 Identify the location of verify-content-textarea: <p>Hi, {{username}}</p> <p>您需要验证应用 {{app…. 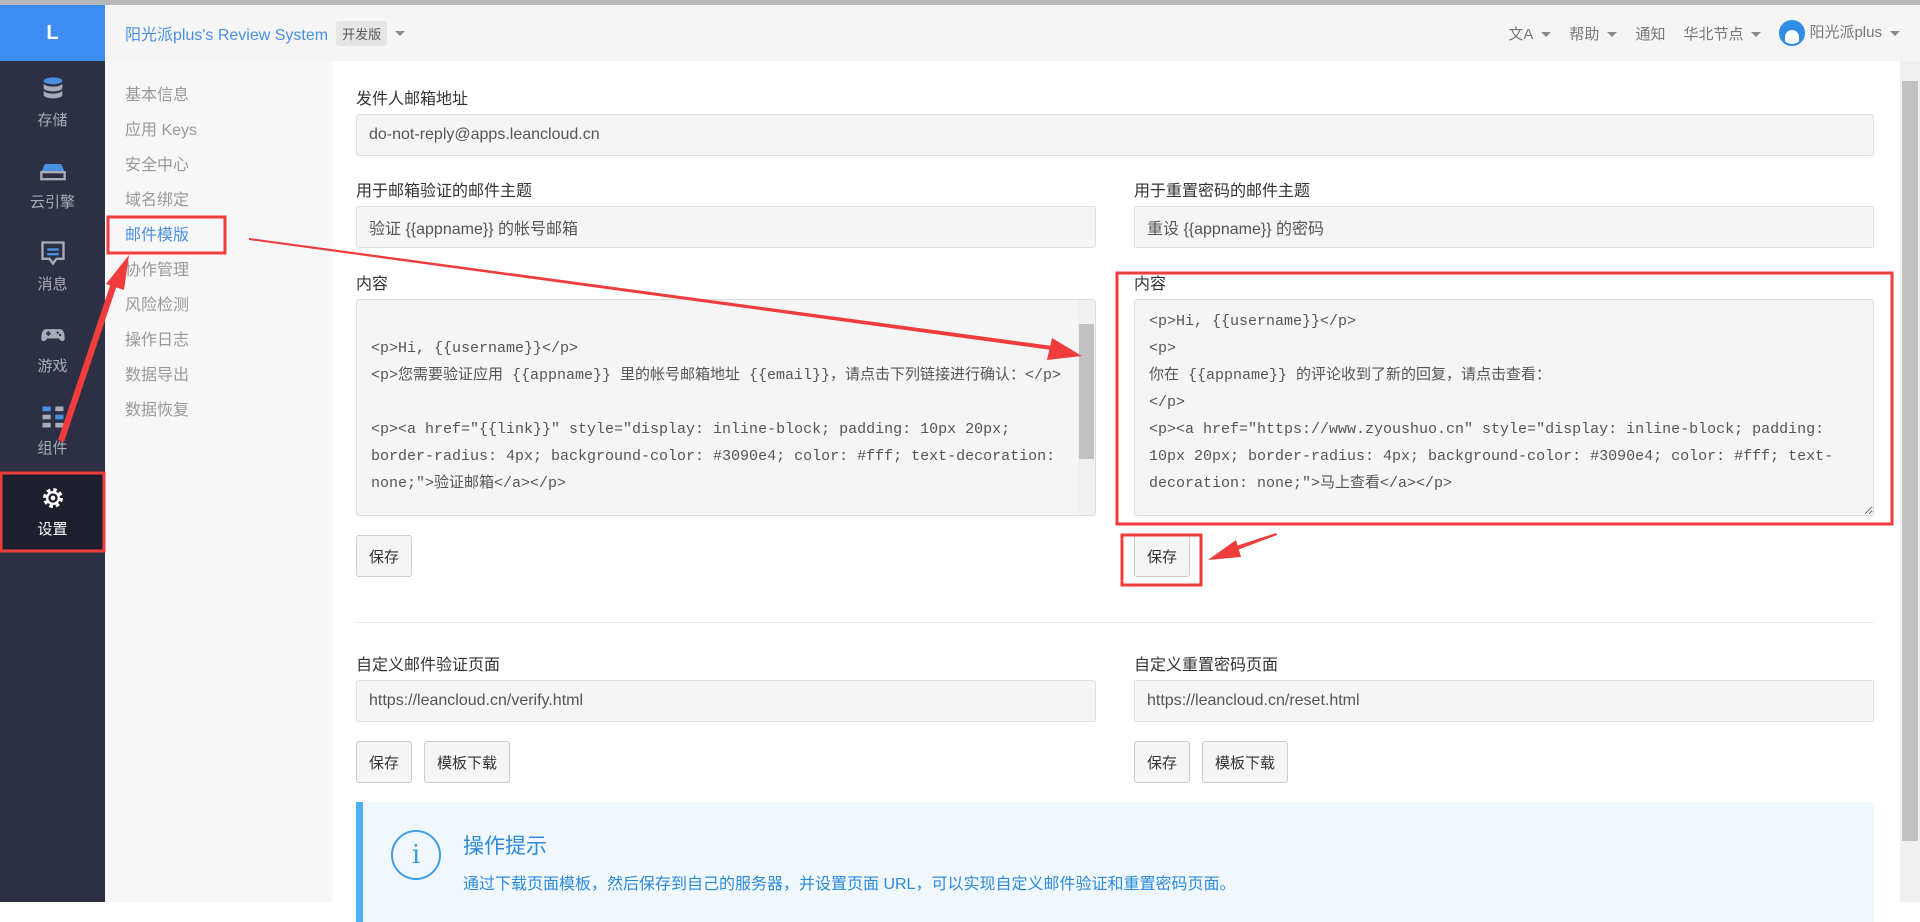
(726, 407).